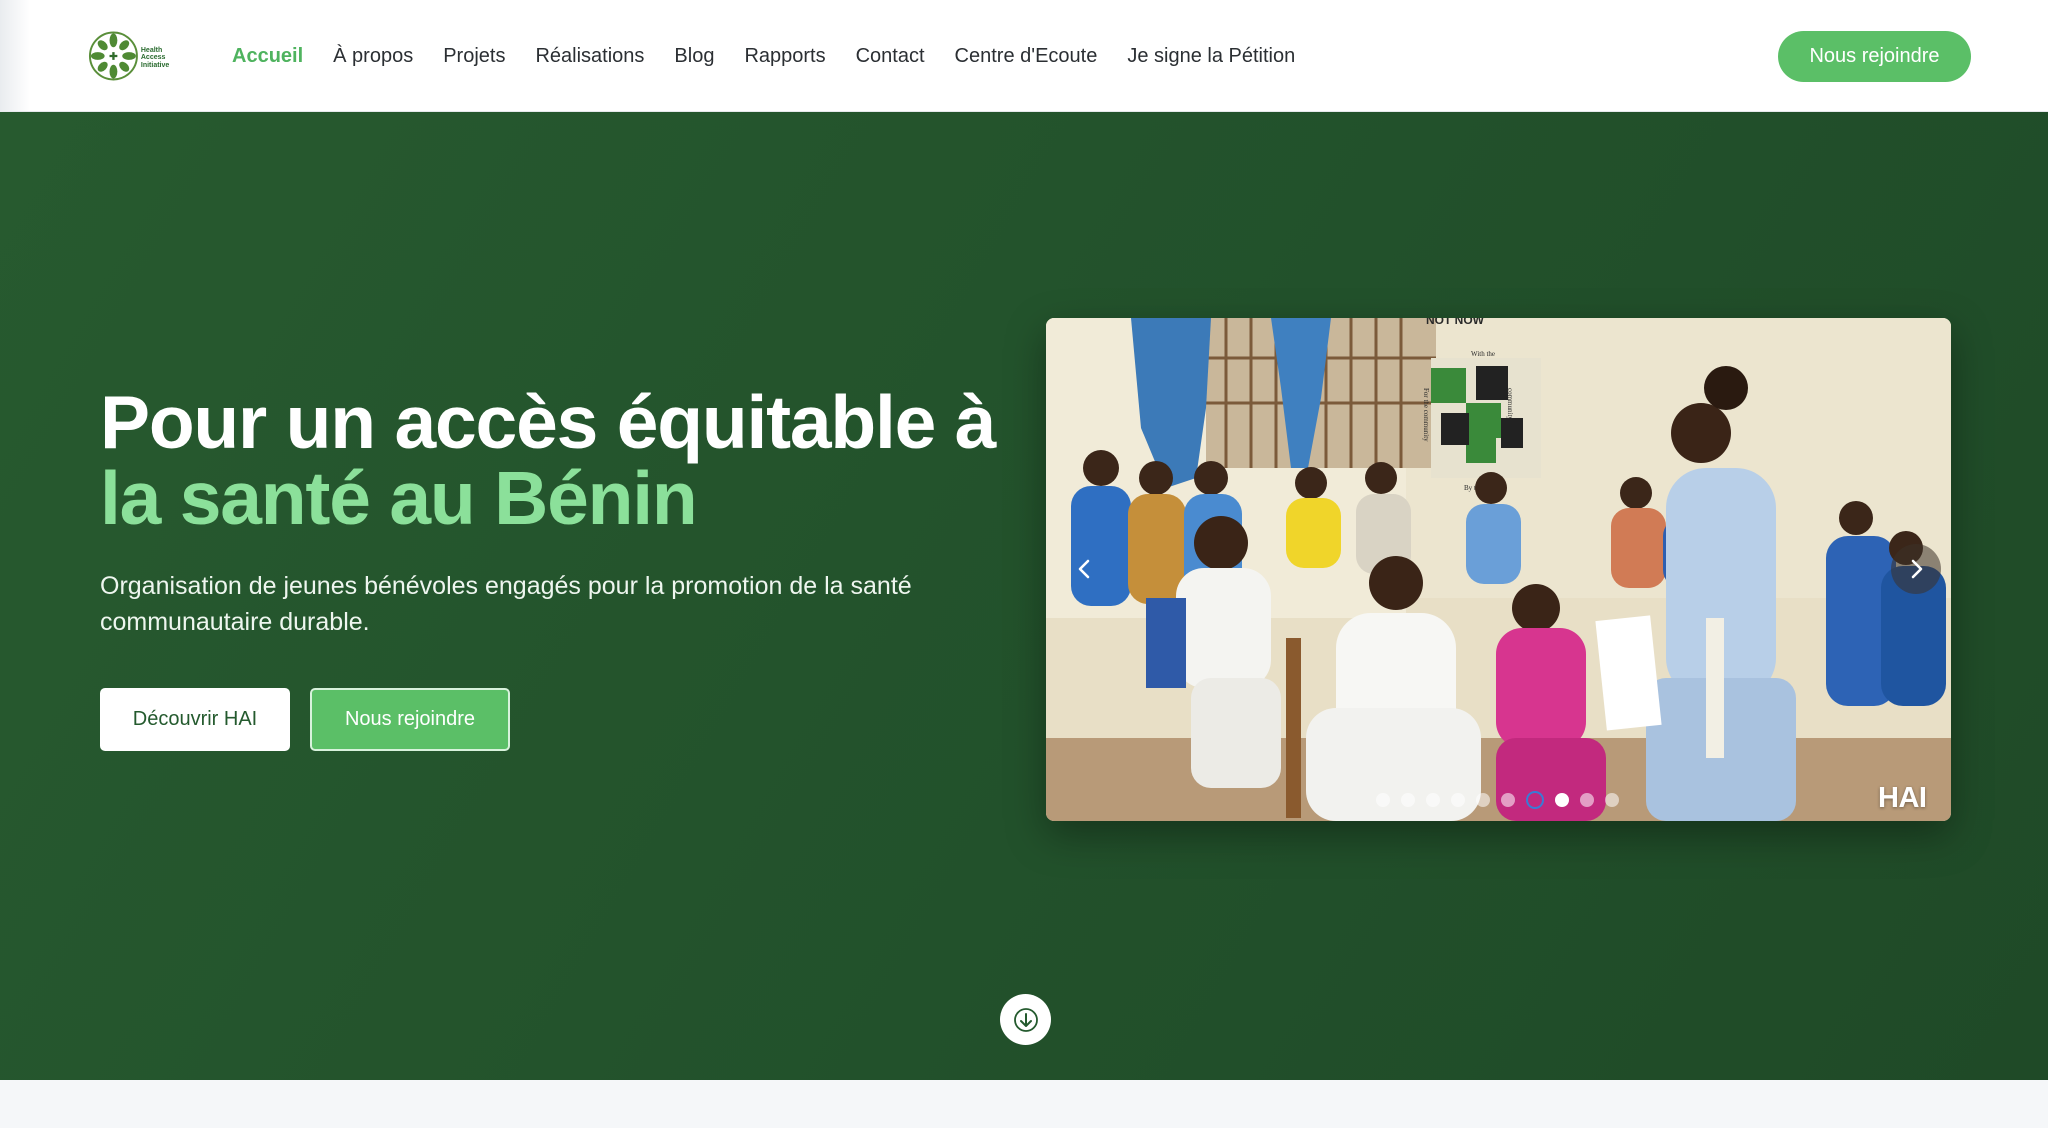  What do you see at coordinates (373, 56) in the screenshot?
I see `nav-item-a-propos: À propos` at bounding box center [373, 56].